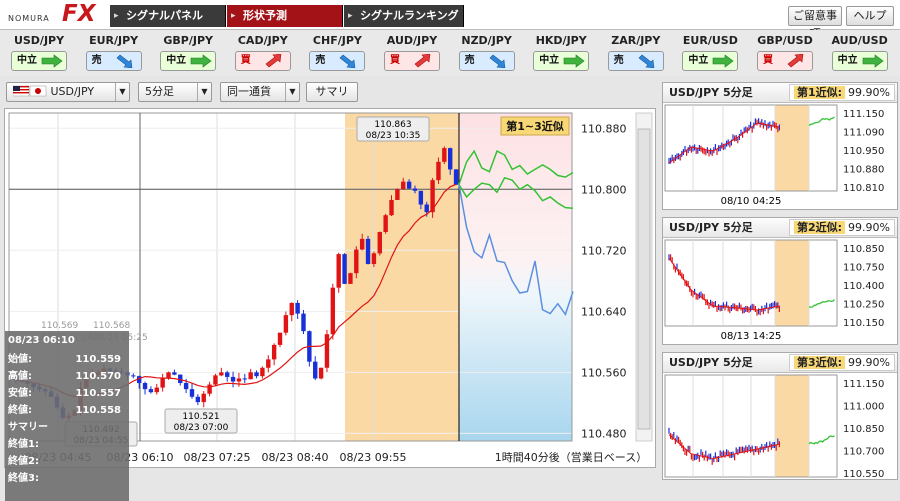 The height and width of the screenshot is (501, 900). I want to click on pair-name: CHF/JPY, so click(337, 40).